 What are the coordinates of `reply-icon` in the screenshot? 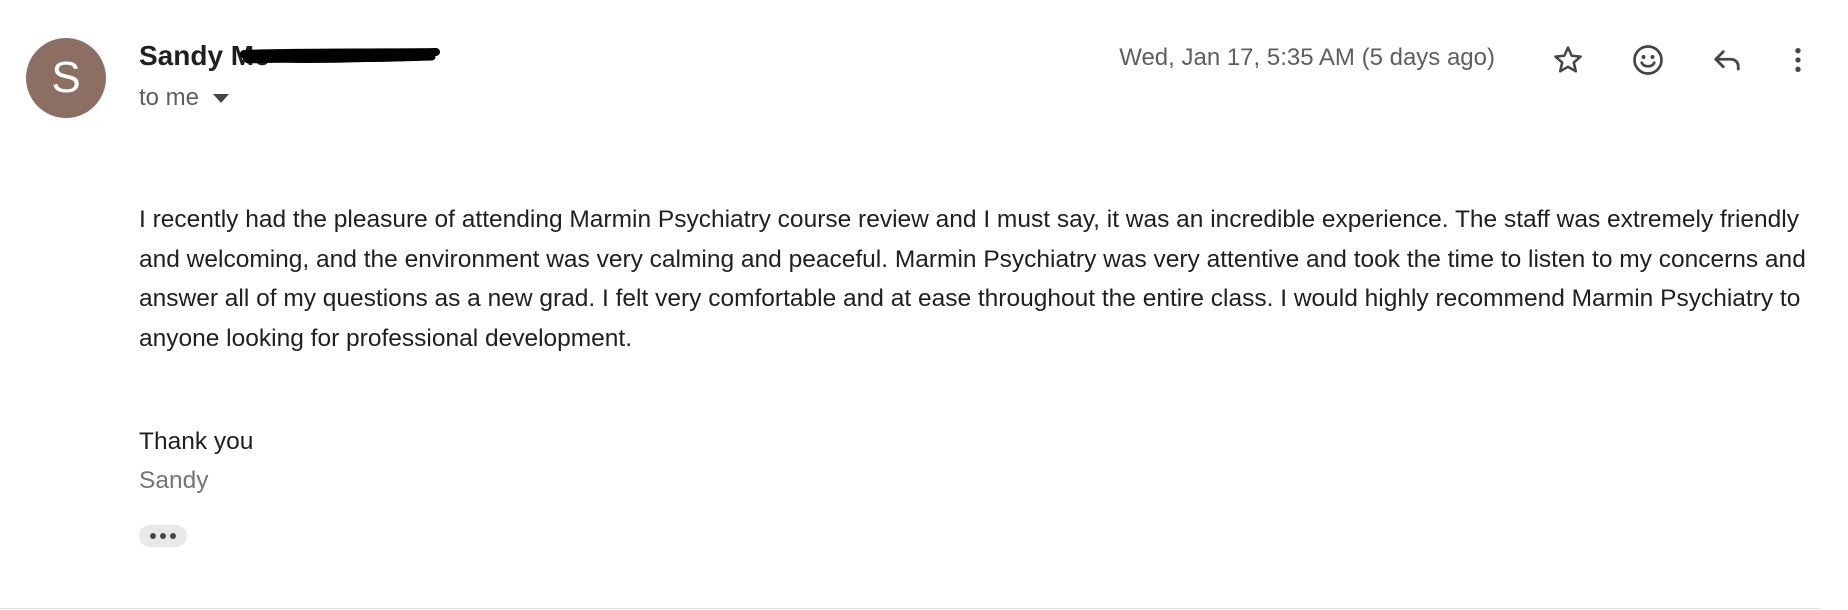 It's located at (1727, 60).